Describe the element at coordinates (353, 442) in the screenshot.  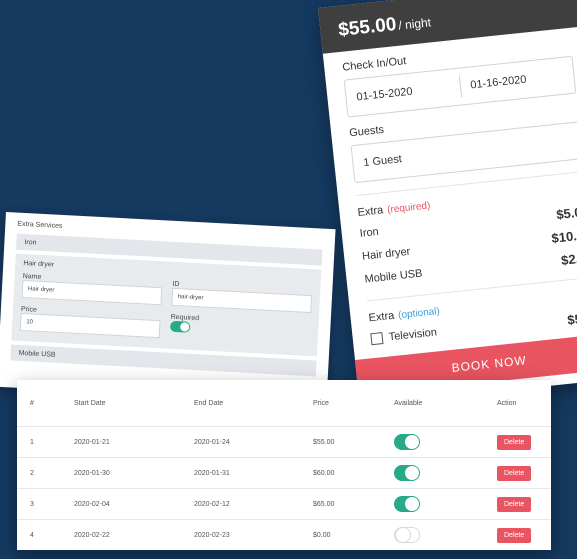
I see `price-cell: $55.00` at that location.